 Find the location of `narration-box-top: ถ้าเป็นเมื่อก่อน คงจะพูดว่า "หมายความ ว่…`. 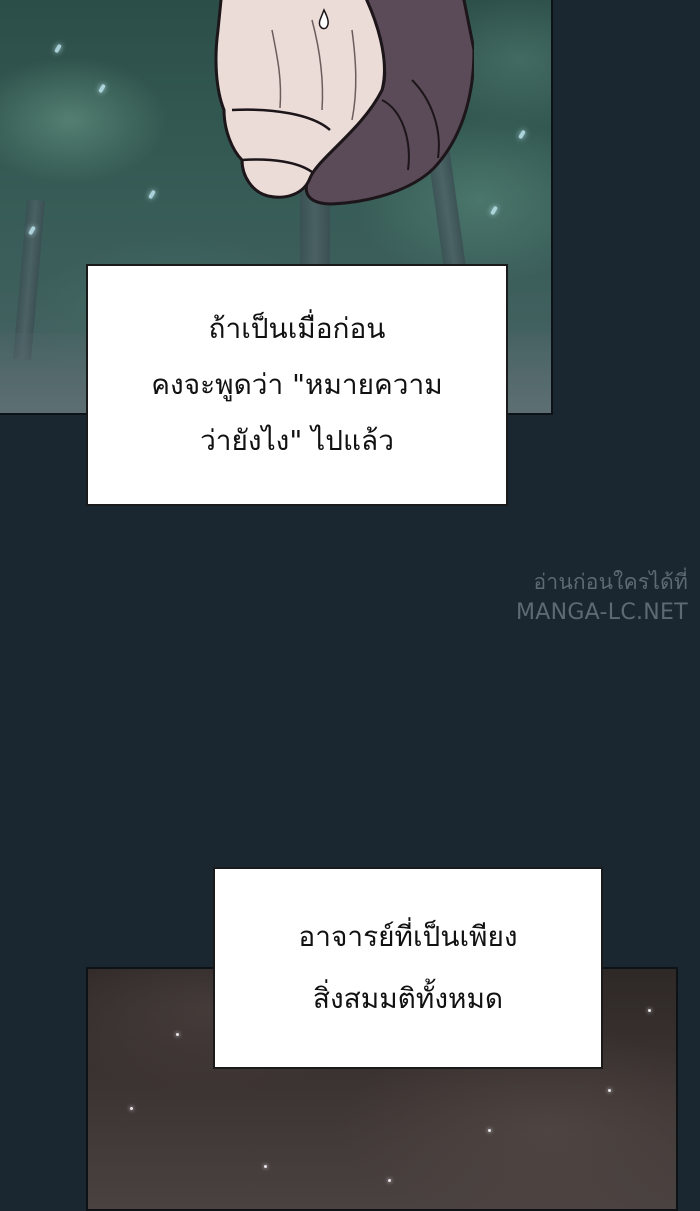

narration-box-top: ถ้าเป็นเมื่อก่อน คงจะพูดว่า "หมายความ ว่… is located at coordinates (297, 385).